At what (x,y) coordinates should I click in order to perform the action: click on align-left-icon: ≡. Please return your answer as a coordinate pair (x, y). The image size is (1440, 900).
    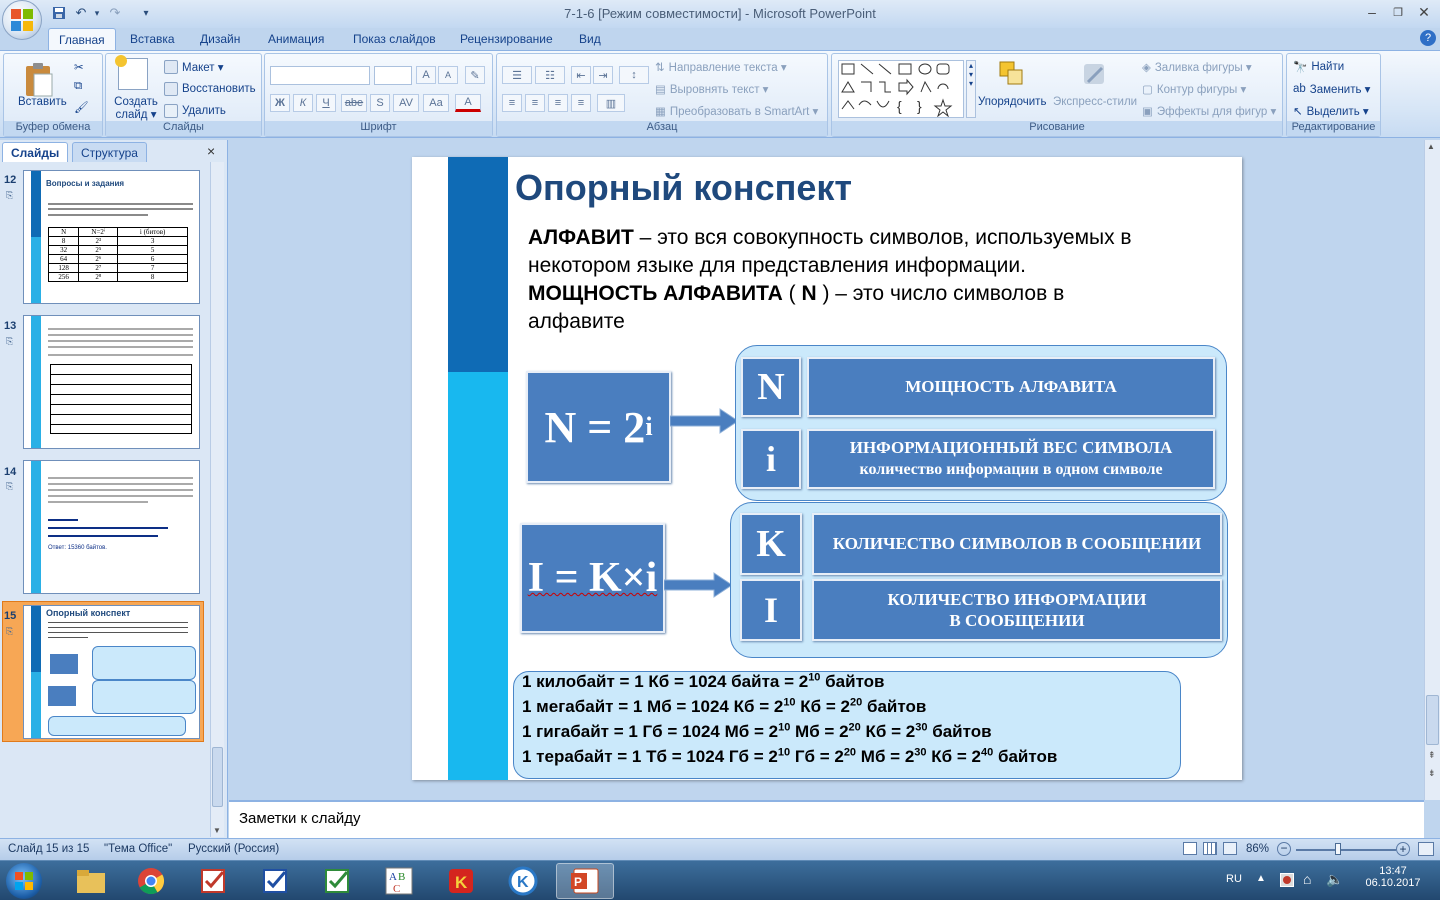
    Looking at the image, I should click on (512, 103).